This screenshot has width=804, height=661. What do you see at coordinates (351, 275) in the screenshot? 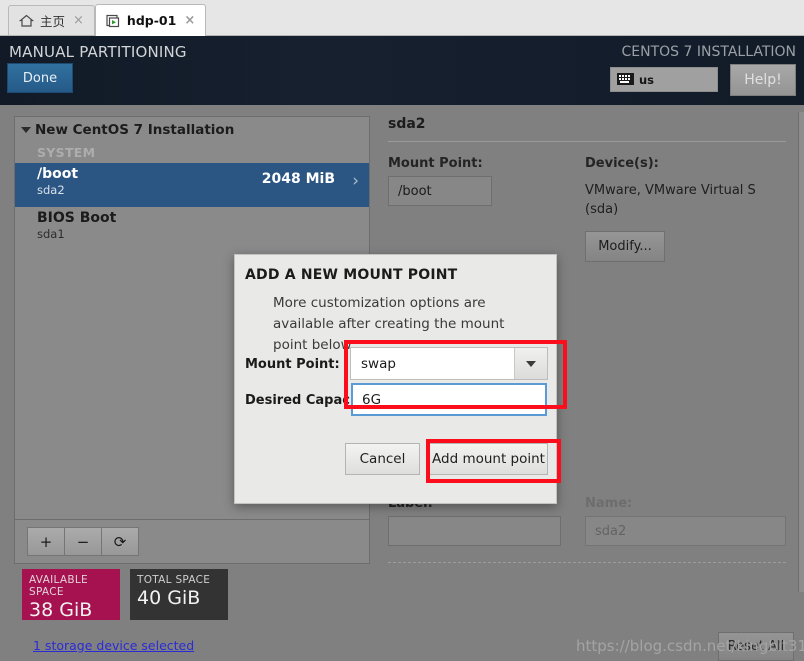
I see `dialog-title: ADD A NEW MOUNT POINT` at bounding box center [351, 275].